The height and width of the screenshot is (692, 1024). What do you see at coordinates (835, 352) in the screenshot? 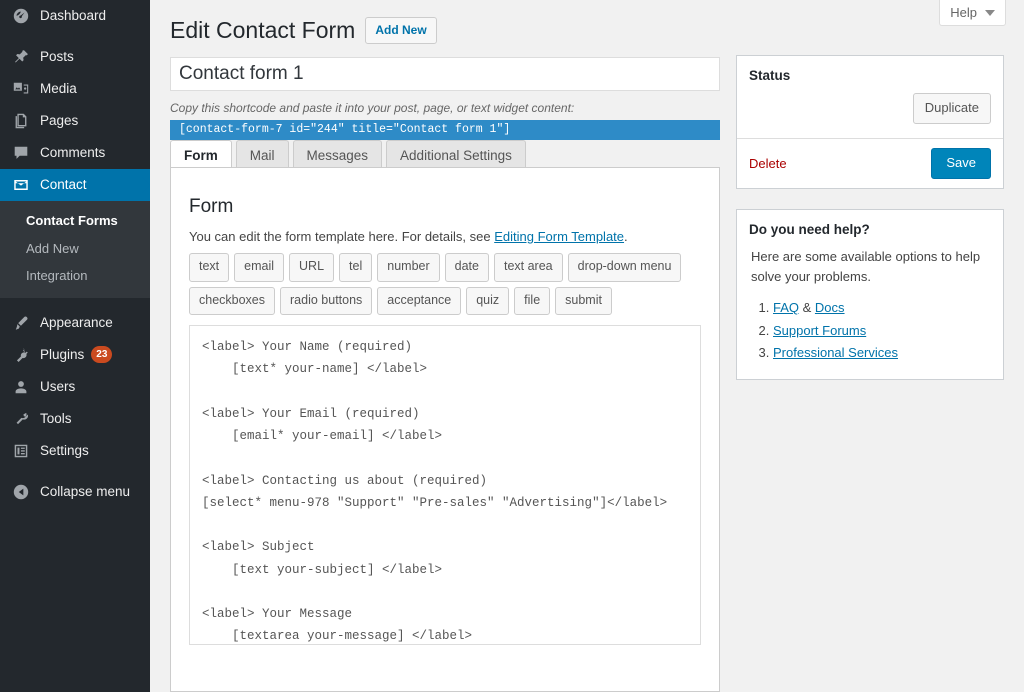
I see `professional-services-link: Professional Services` at bounding box center [835, 352].